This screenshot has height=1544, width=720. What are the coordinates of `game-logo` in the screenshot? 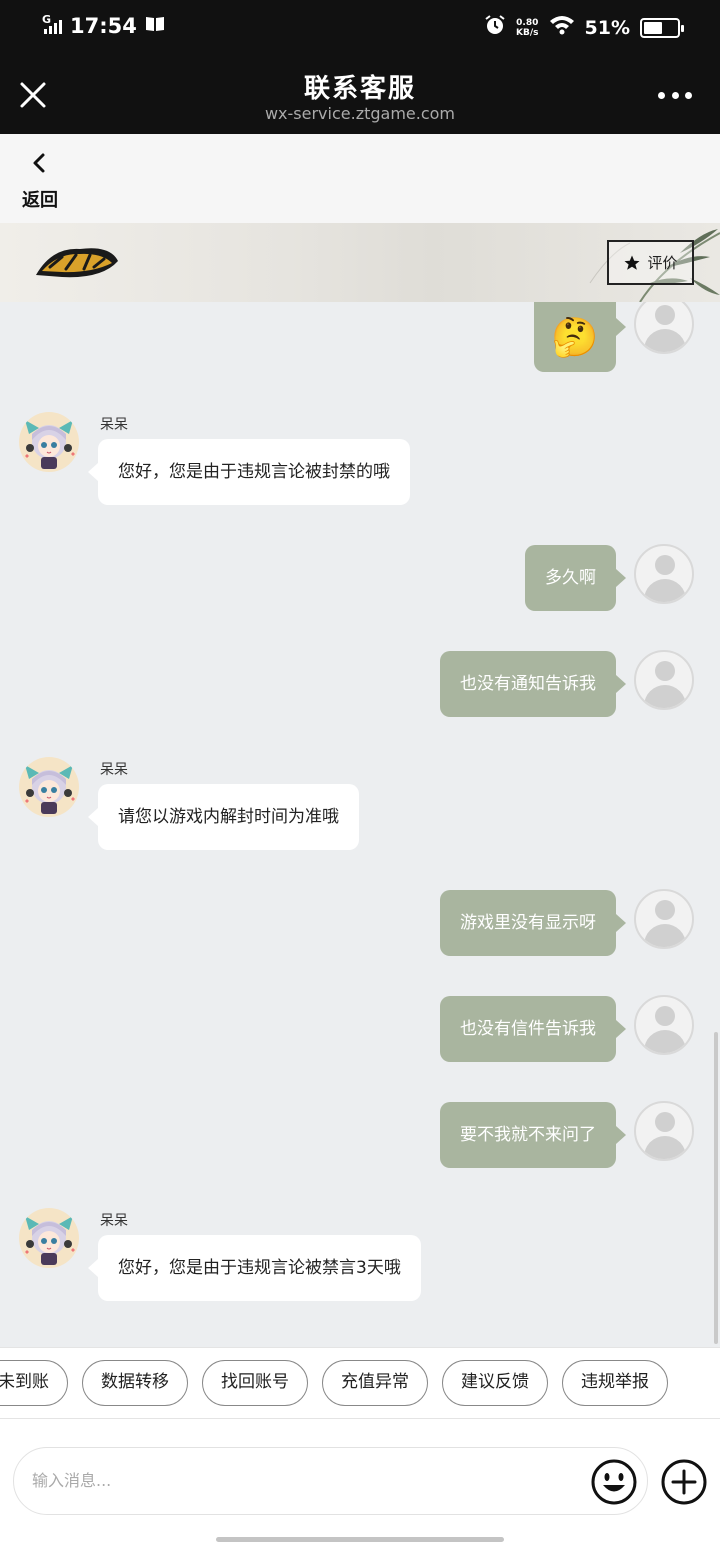 It's located at (77, 261).